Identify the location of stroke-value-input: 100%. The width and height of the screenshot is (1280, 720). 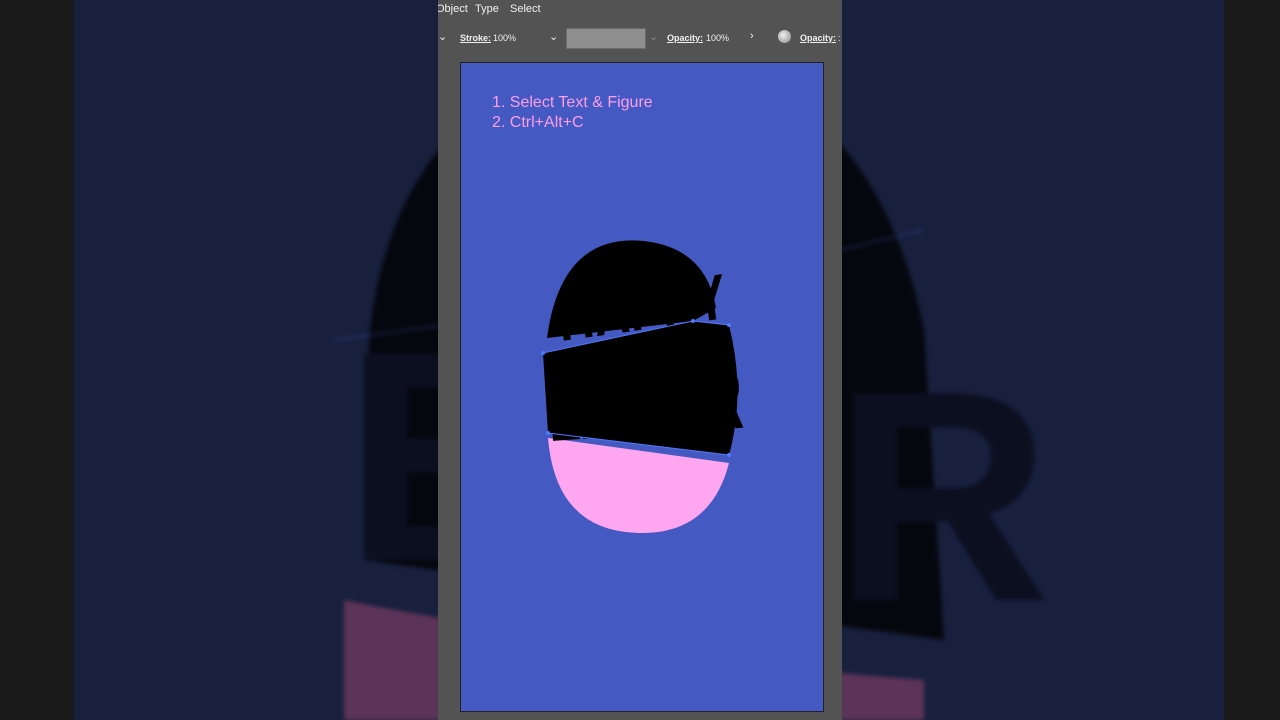
(504, 38).